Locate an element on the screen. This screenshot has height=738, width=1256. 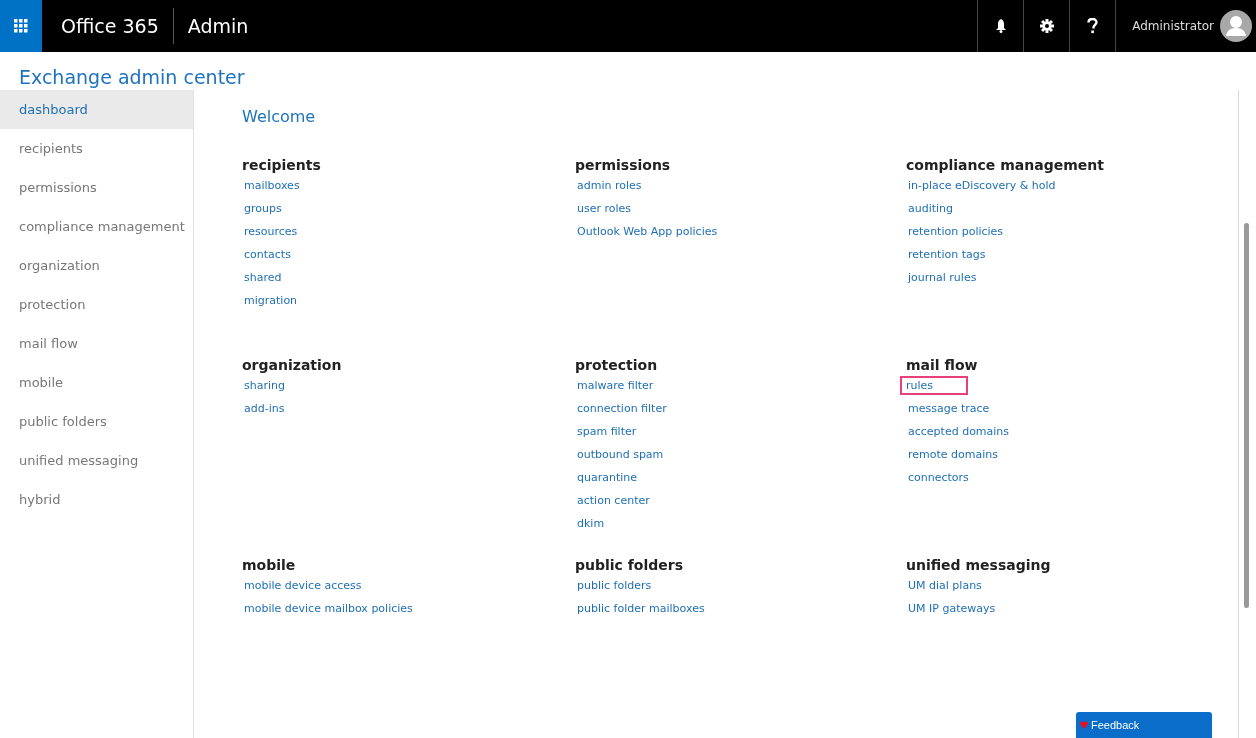
section-link: retention policies is located at coordinates (956, 231).